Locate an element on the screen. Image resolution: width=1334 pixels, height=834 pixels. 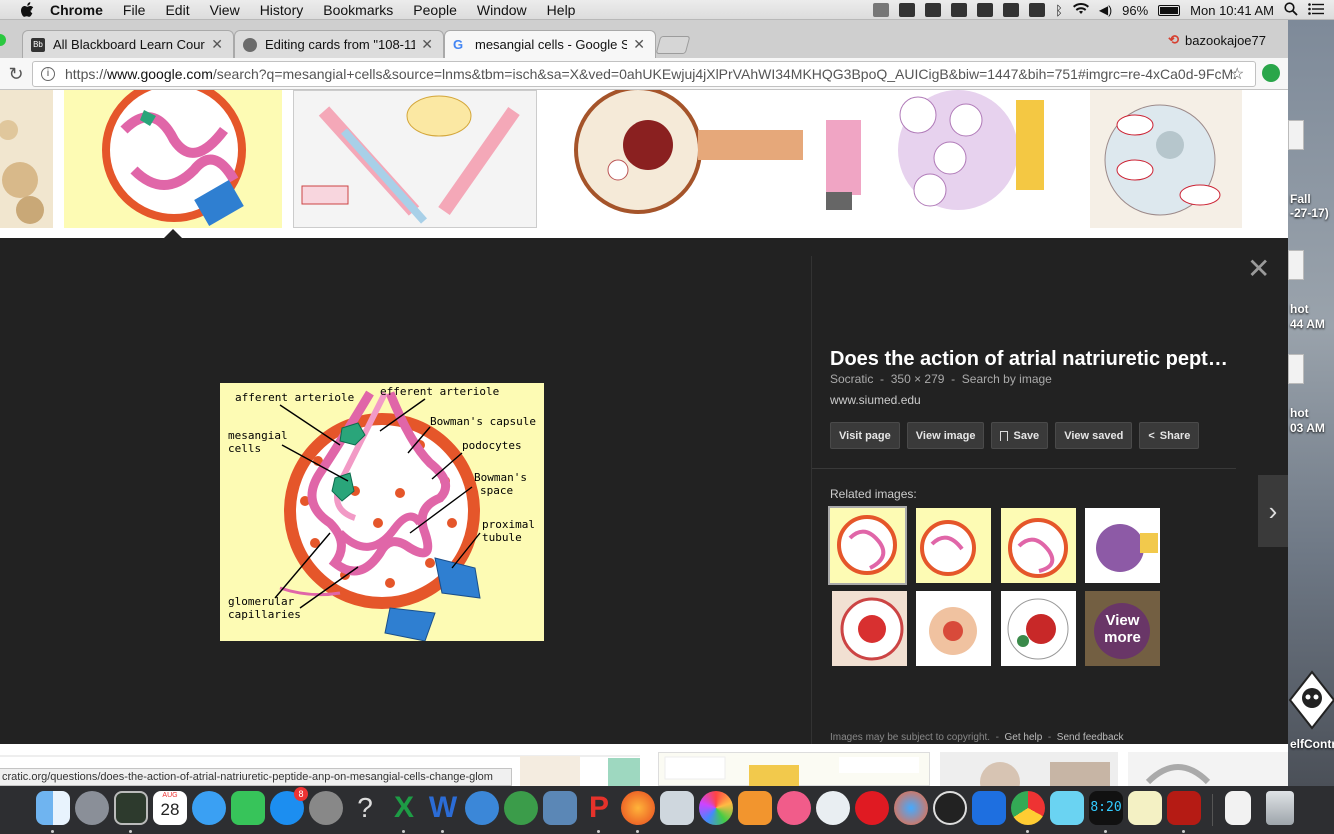
powerpoint-icon: P is located at coordinates (599, 808).